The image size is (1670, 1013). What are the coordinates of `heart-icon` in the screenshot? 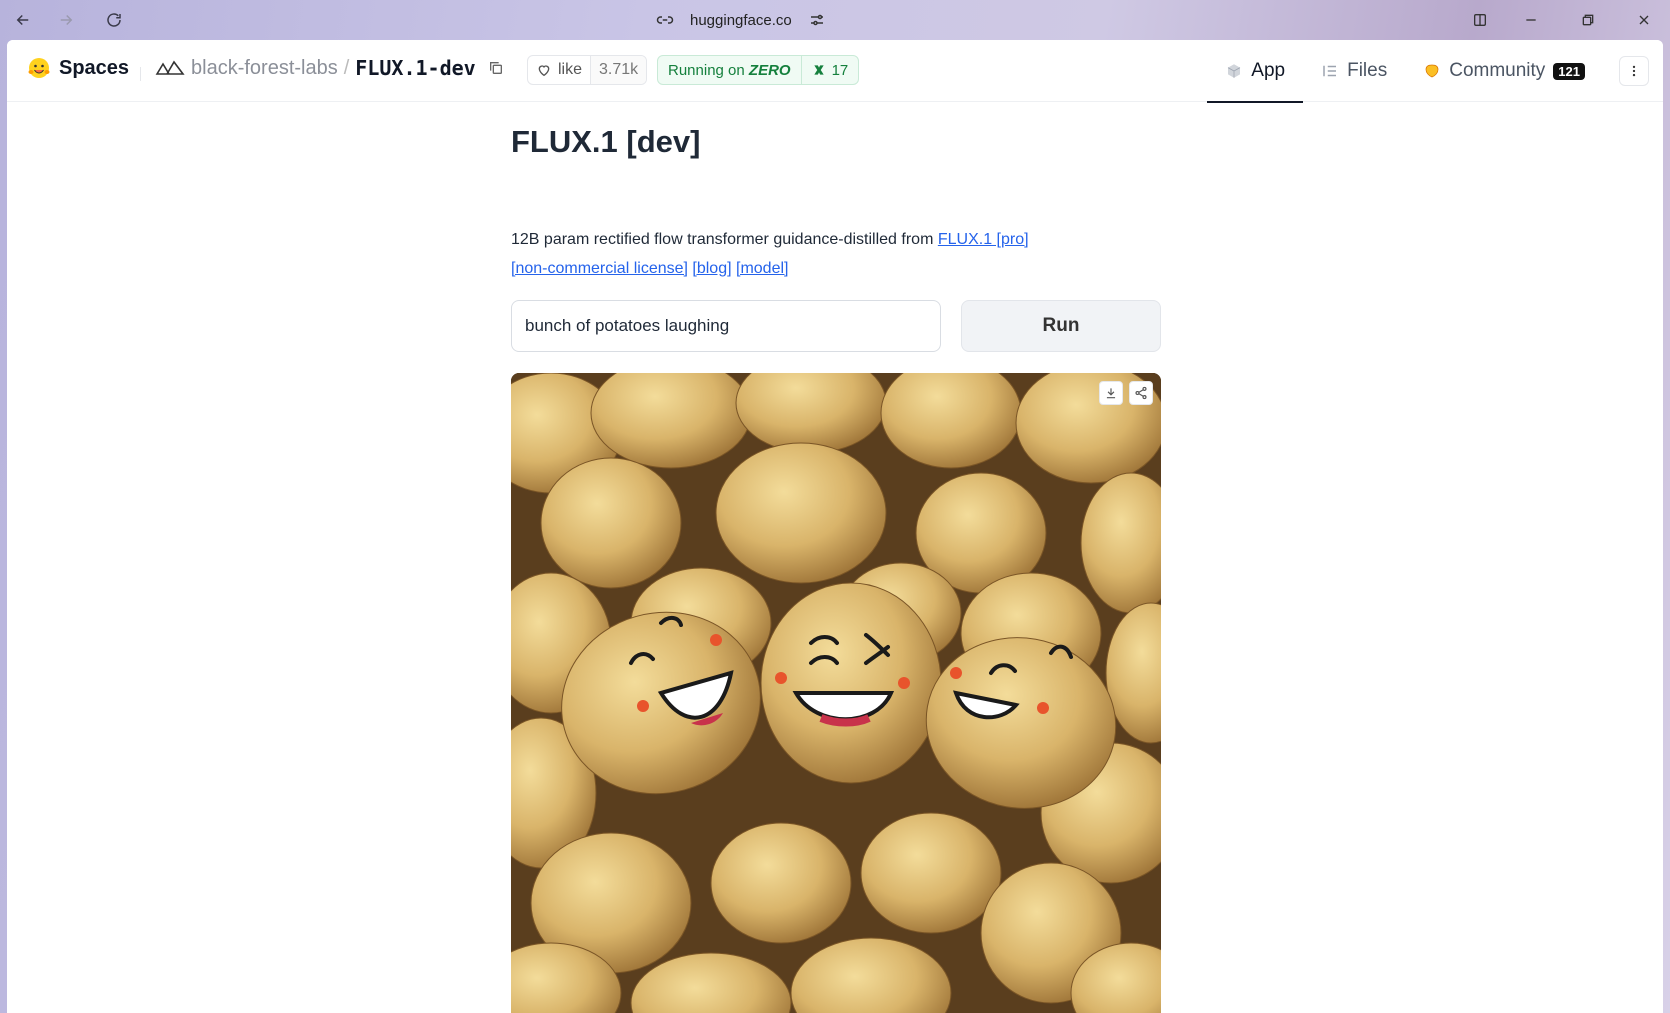 It's located at (544, 71).